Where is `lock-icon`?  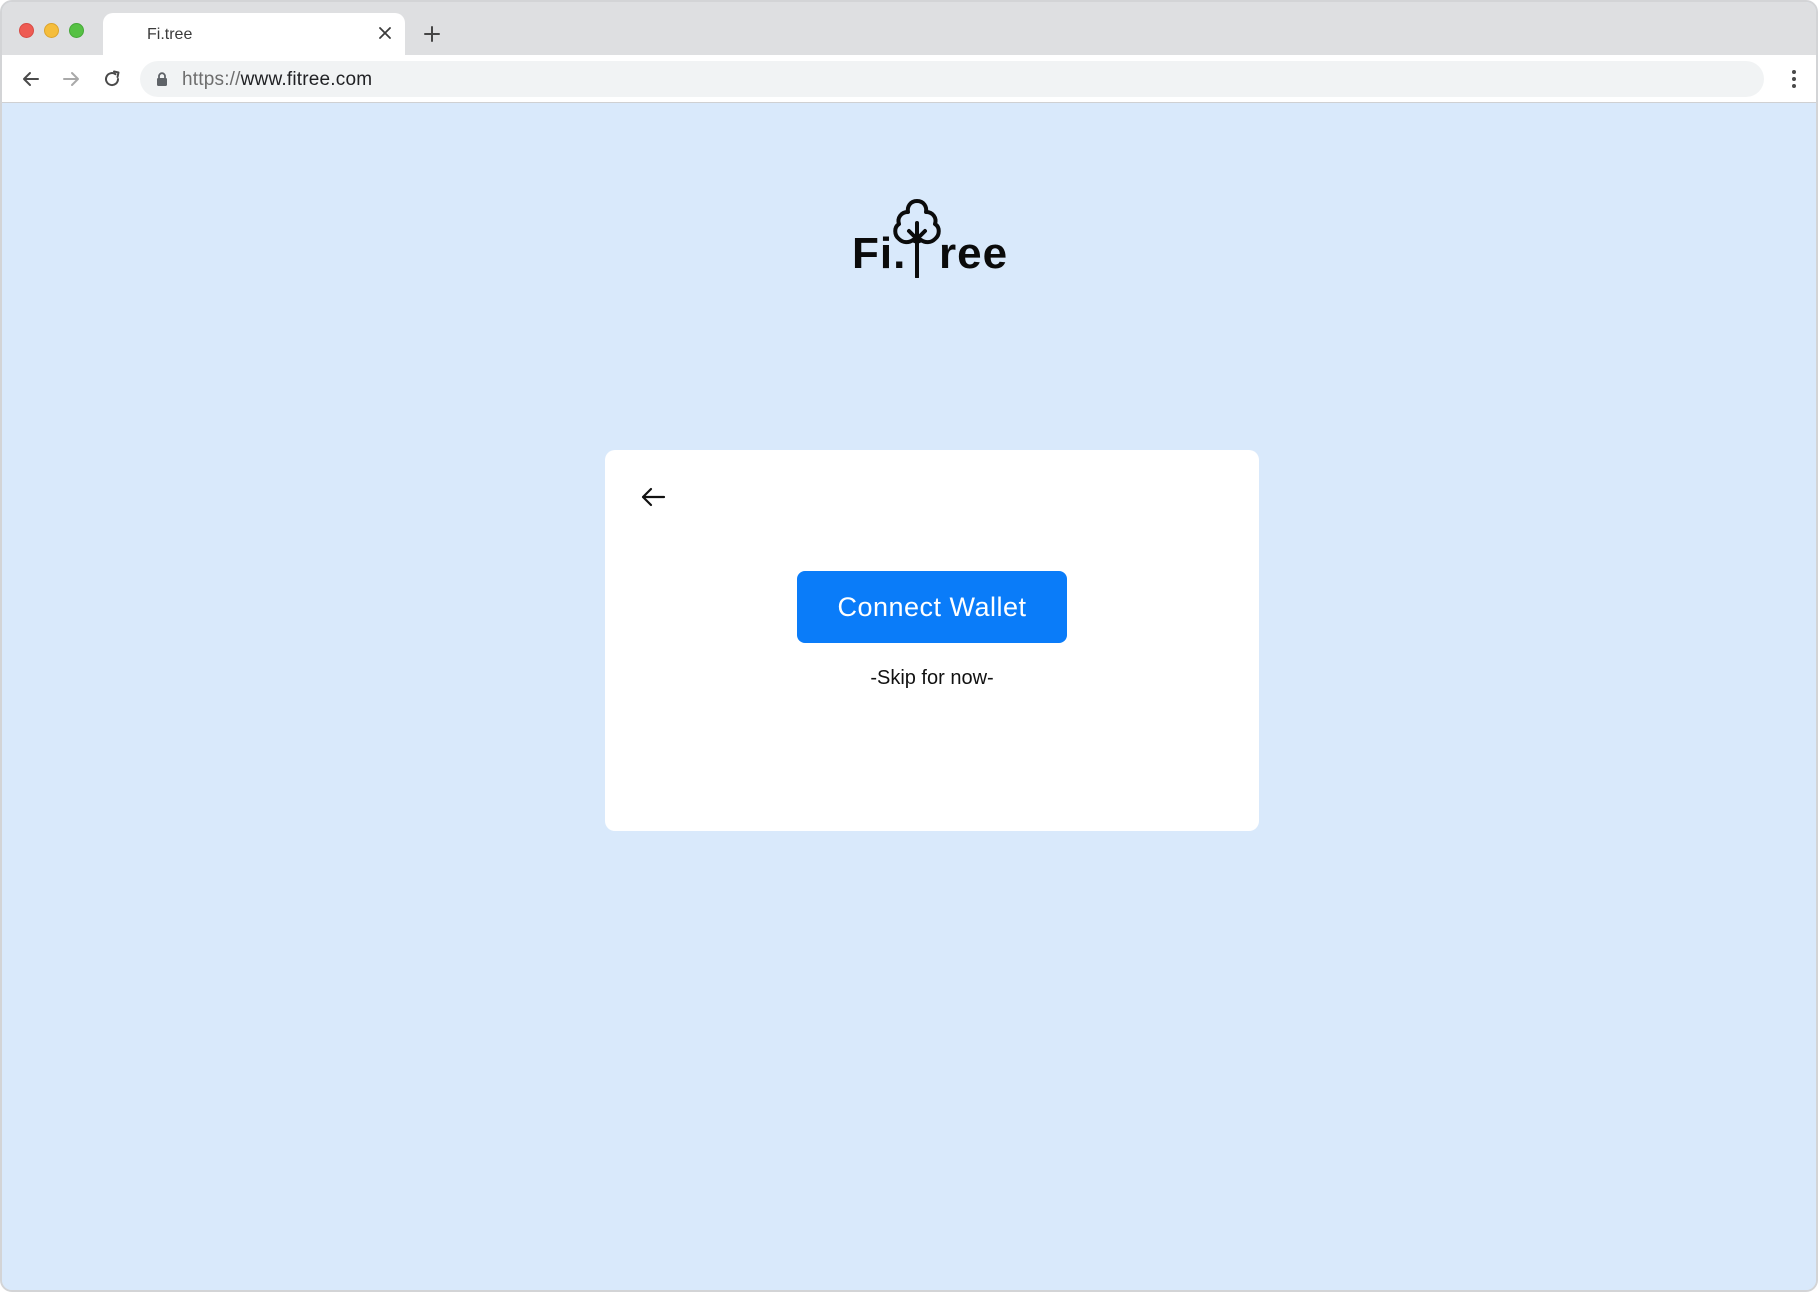 lock-icon is located at coordinates (162, 79).